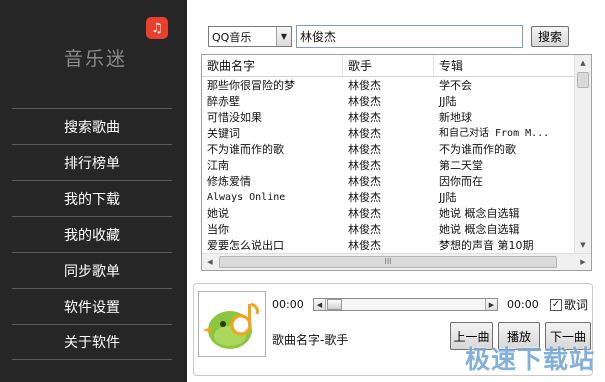  What do you see at coordinates (232, 324) in the screenshot?
I see `bird-music-icon` at bounding box center [232, 324].